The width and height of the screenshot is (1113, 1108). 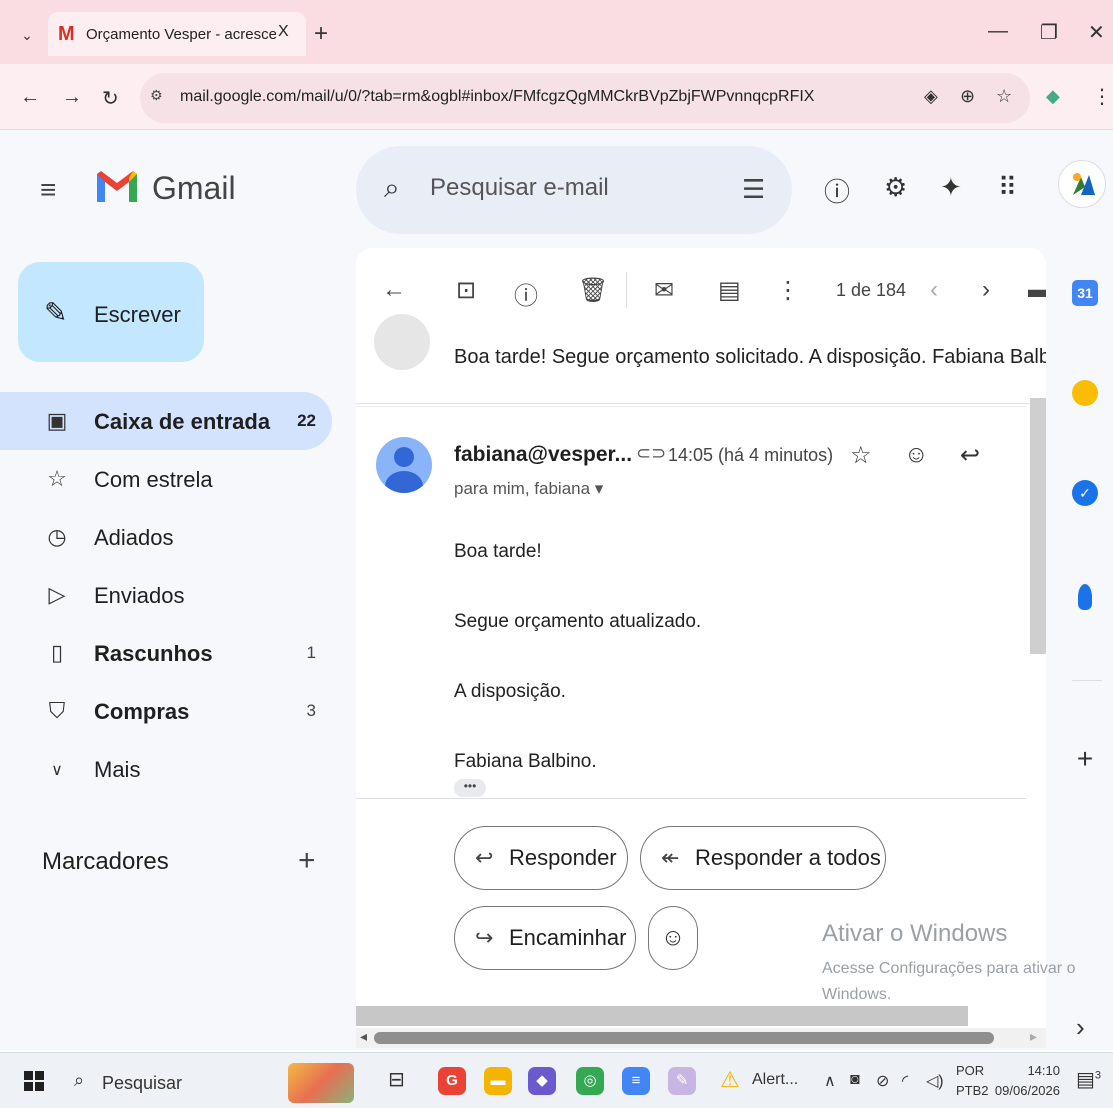 What do you see at coordinates (935, 1081) in the screenshot?
I see `volume-icon: ◁)` at bounding box center [935, 1081].